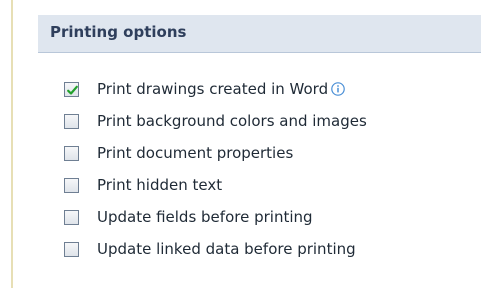 The image size is (481, 288). Describe the element at coordinates (195, 152) in the screenshot. I see `print-properties-label: Print document properties` at that location.